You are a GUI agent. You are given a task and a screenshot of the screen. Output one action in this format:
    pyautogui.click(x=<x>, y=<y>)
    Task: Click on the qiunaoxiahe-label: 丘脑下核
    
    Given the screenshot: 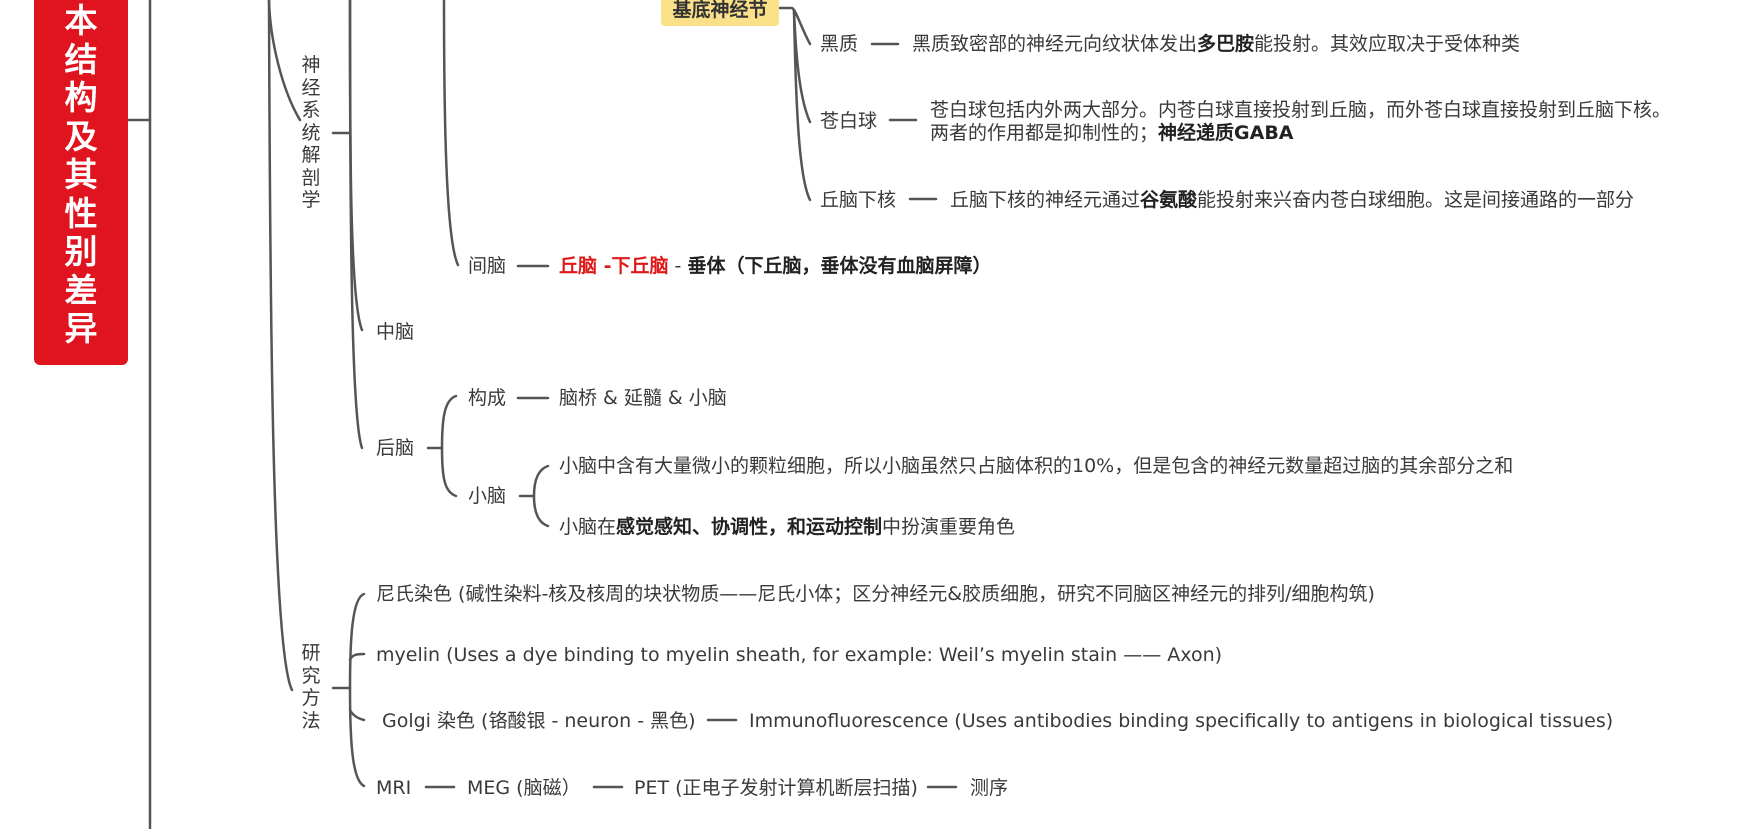 What is the action you would take?
    pyautogui.click(x=858, y=200)
    